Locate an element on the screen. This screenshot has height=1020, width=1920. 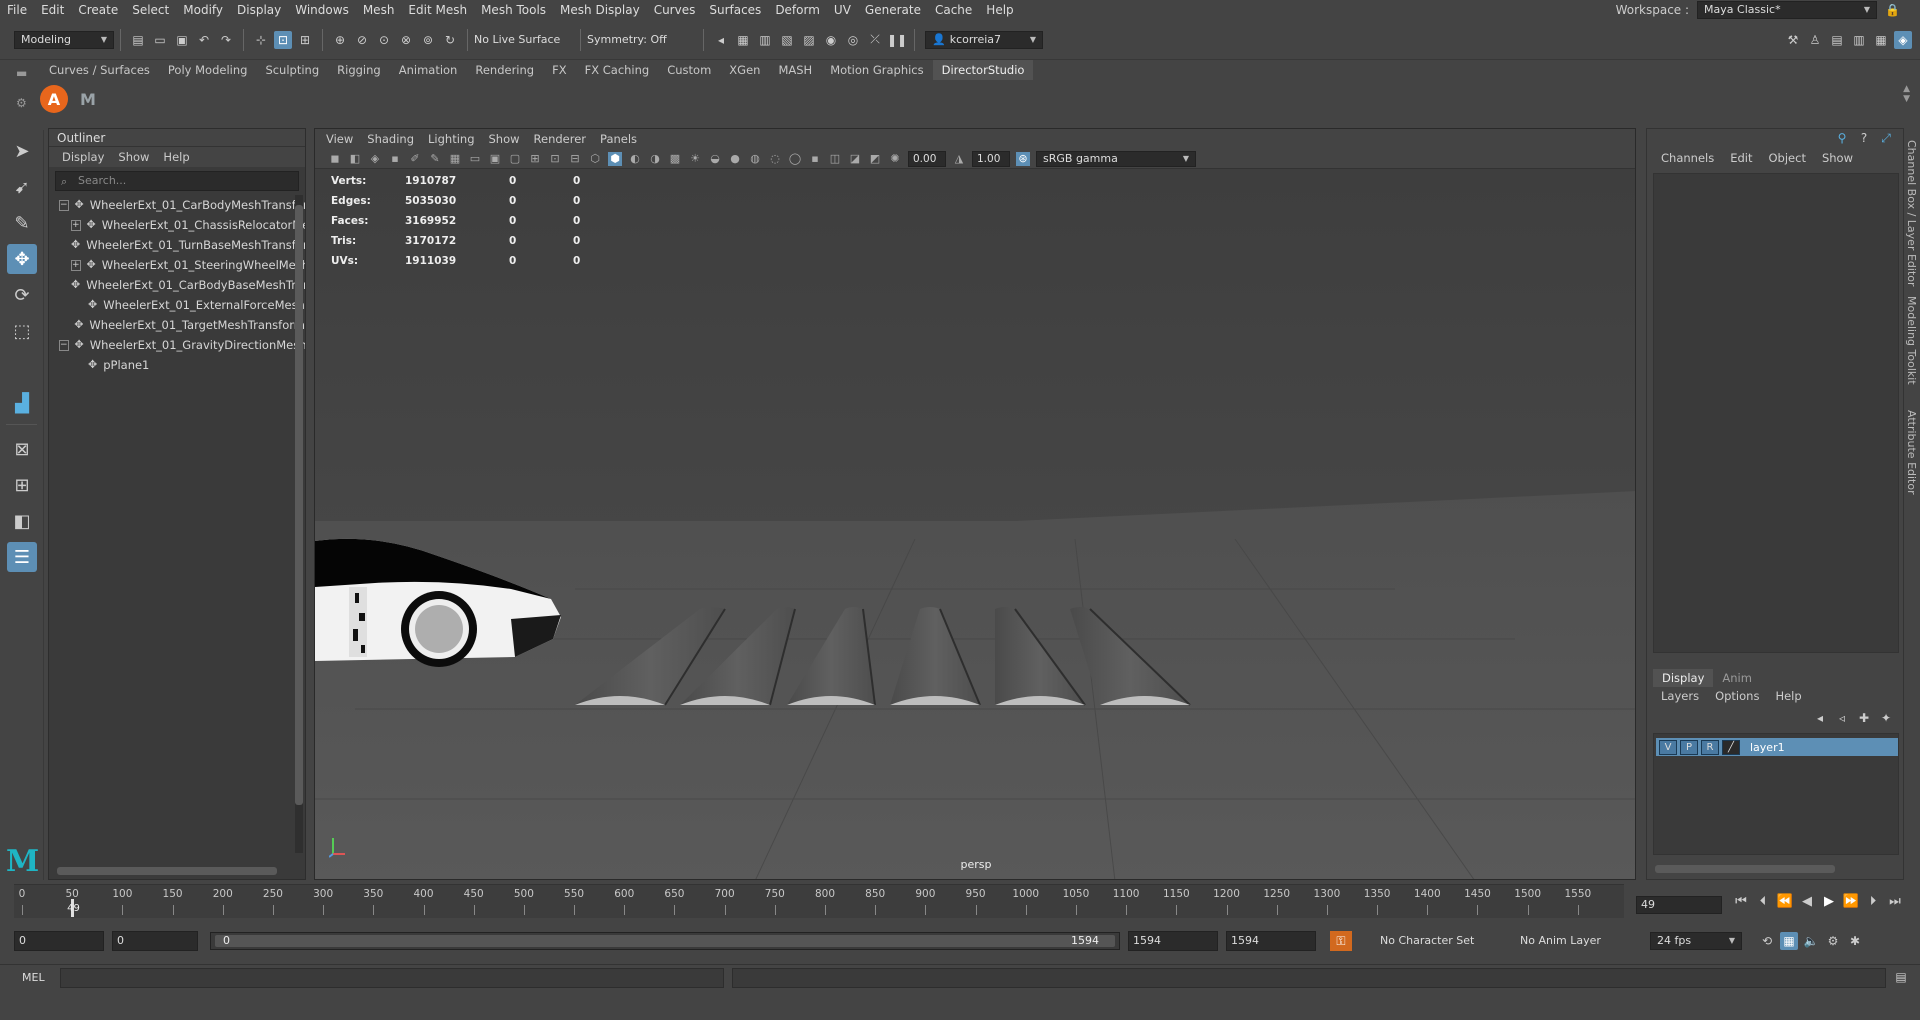
snap-grid-icon: ⊕ is located at coordinates (340, 40).